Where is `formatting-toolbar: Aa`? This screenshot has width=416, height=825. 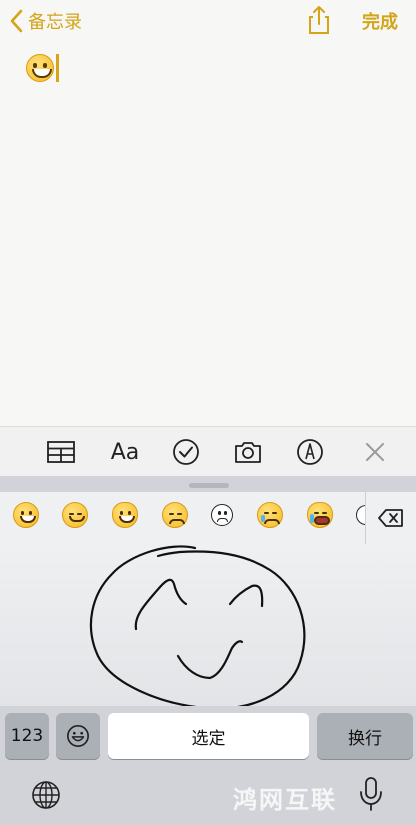
formatting-toolbar: Aa is located at coordinates (208, 451).